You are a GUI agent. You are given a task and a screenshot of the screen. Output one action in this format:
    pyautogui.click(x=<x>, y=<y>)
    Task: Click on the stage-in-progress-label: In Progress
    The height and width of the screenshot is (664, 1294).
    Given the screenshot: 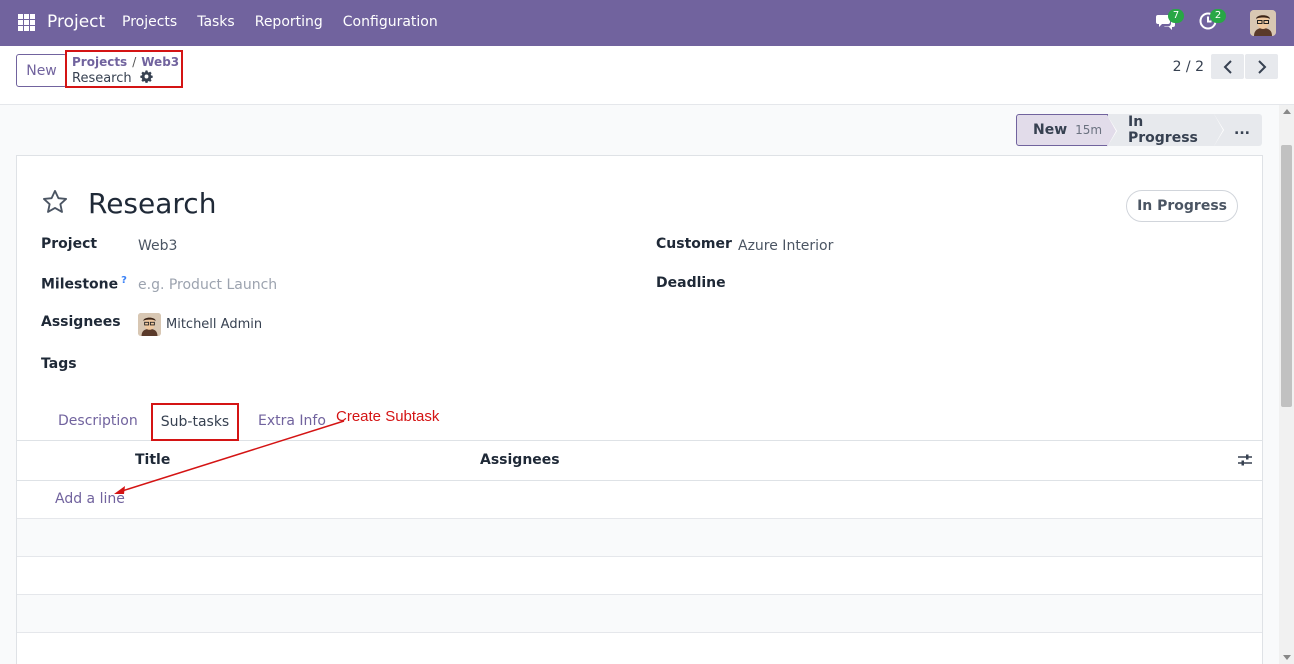 What is the action you would take?
    pyautogui.click(x=1163, y=130)
    